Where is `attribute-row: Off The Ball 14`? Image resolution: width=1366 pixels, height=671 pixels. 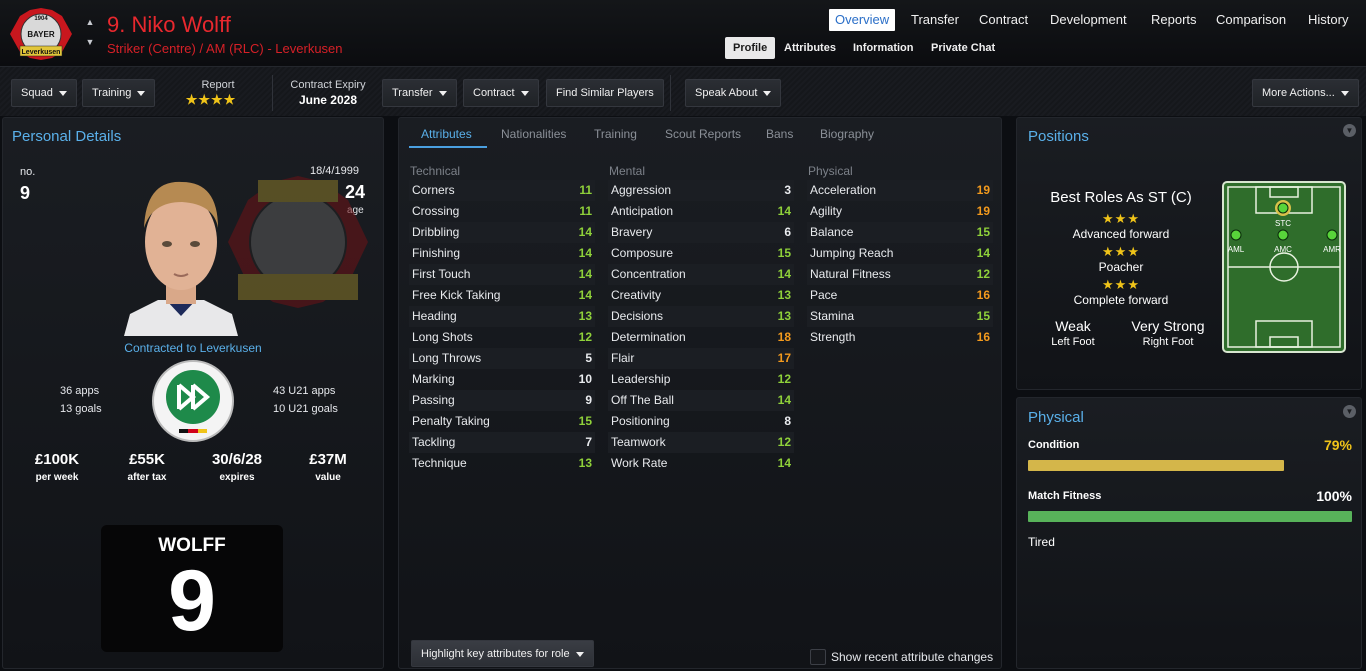 attribute-row: Off The Ball 14 is located at coordinates (701, 400).